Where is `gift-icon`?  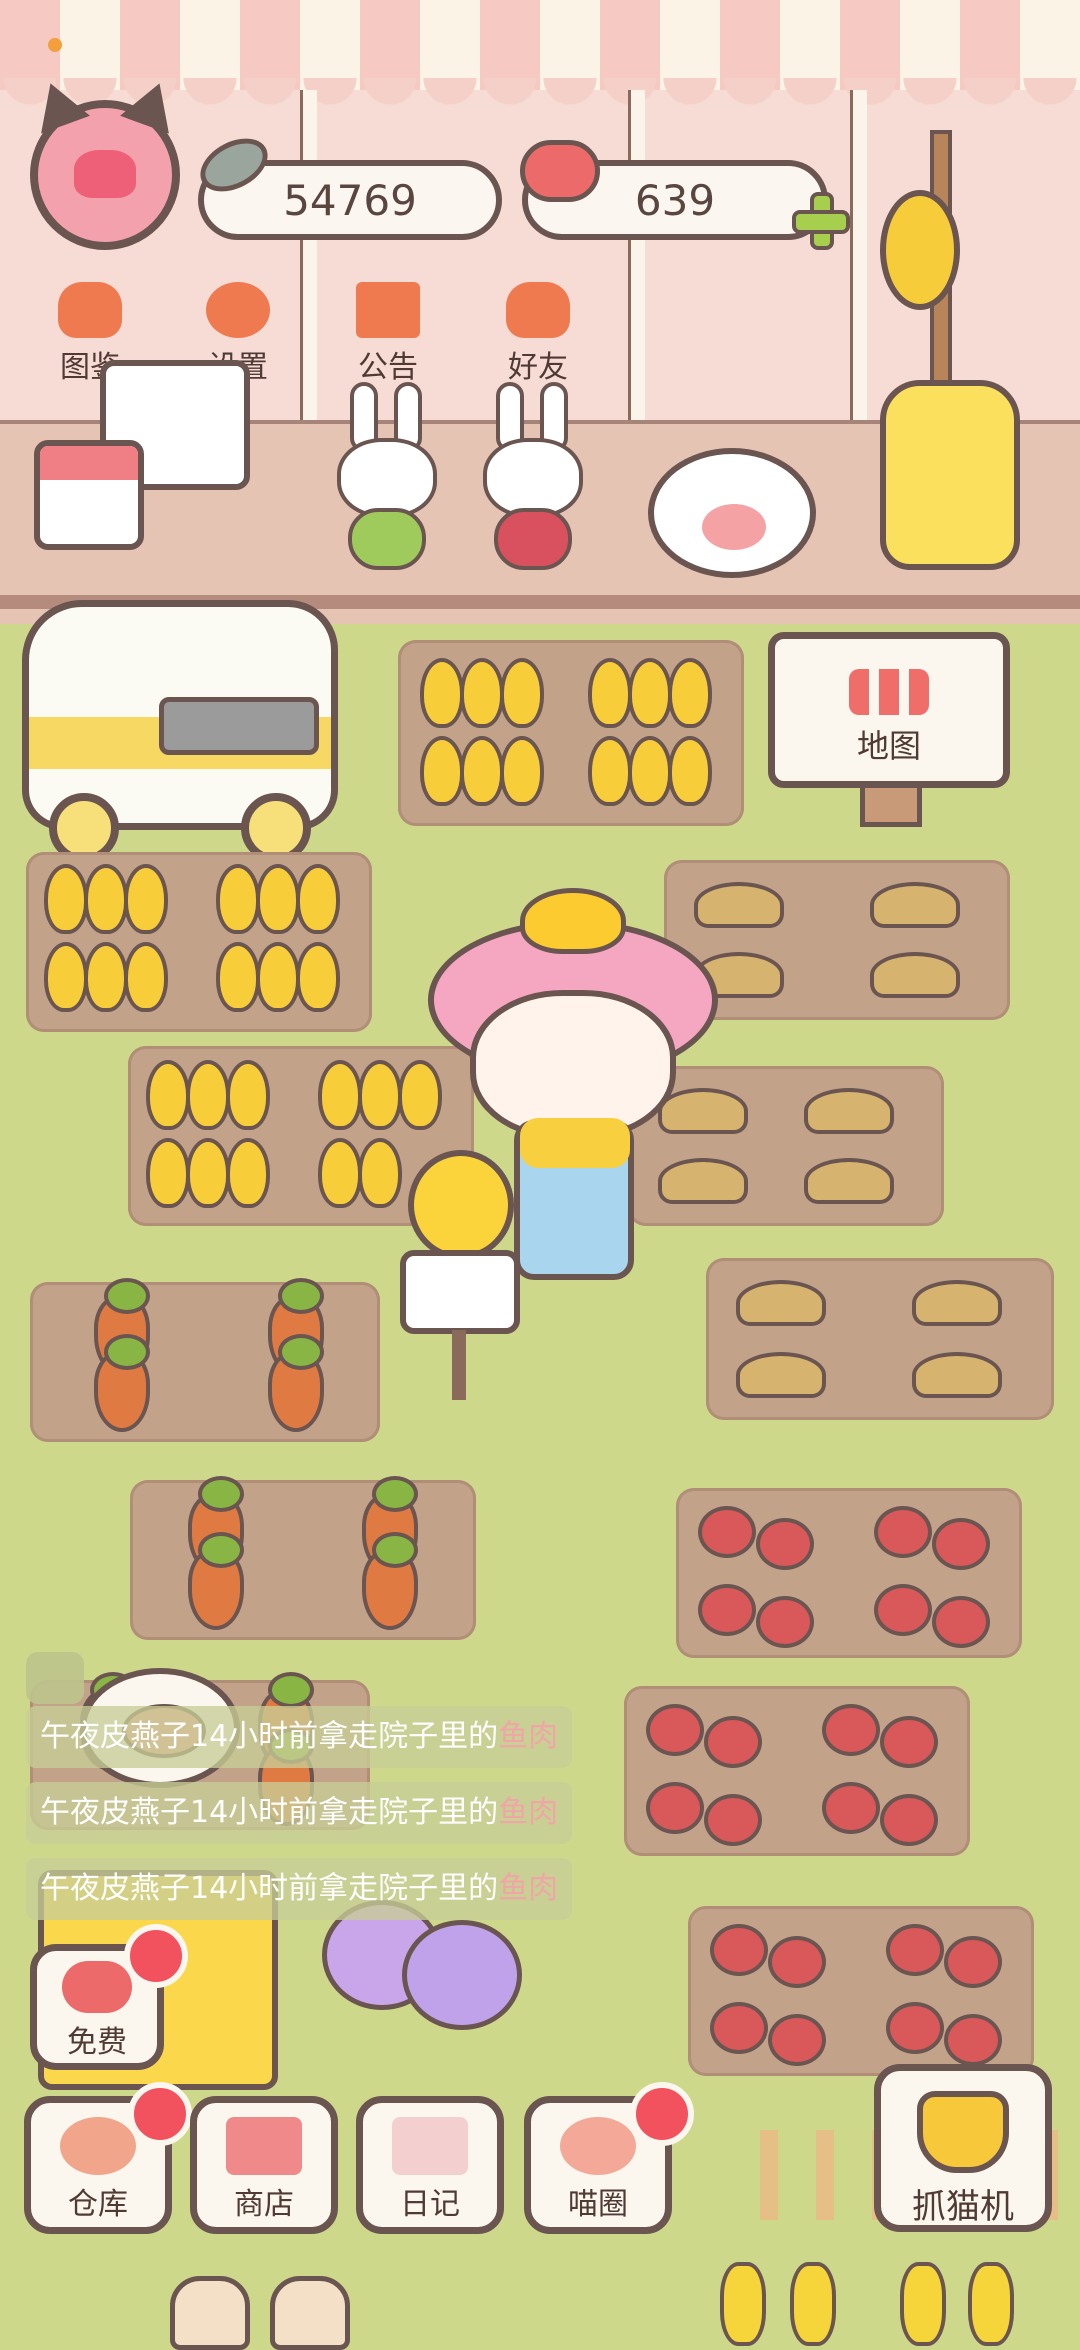
gift-icon is located at coordinates (388, 310).